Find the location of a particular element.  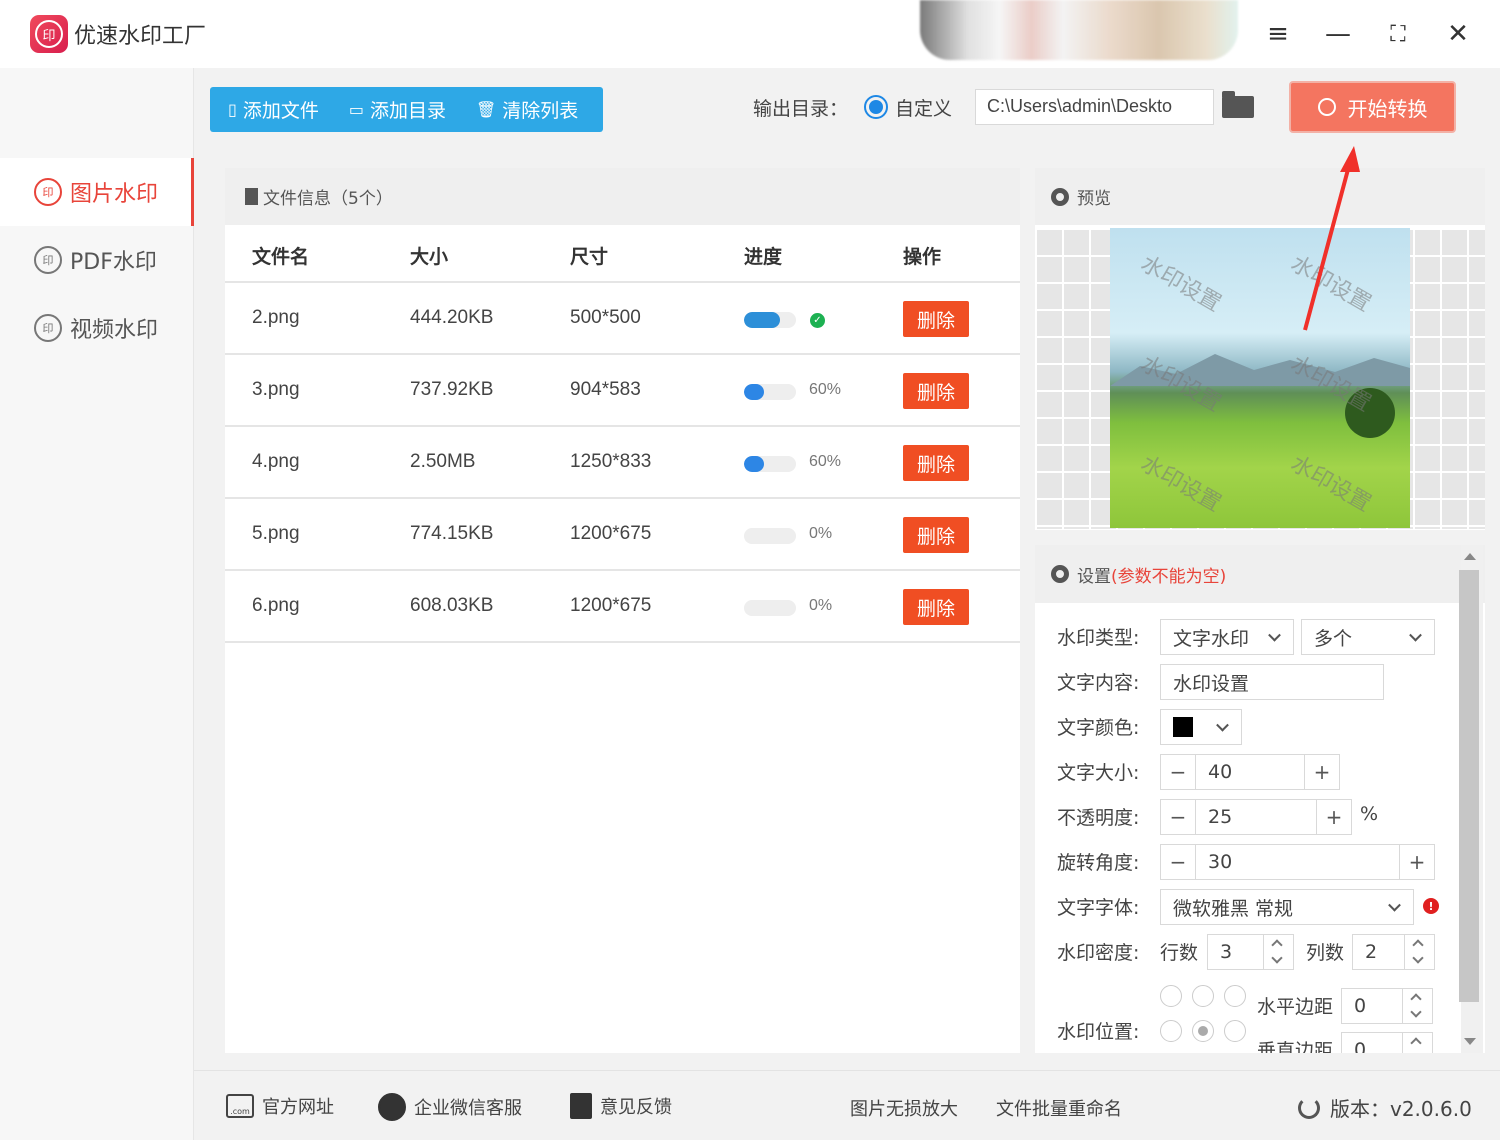

spinner-icon is located at coordinates (1326, 107).